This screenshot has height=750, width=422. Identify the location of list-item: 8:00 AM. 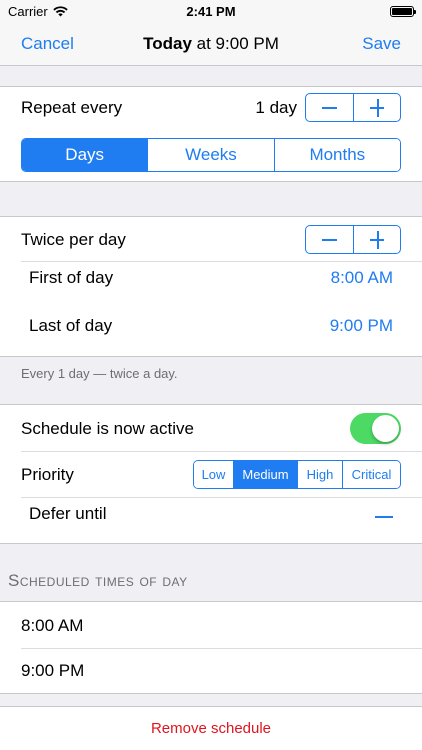
(211, 625).